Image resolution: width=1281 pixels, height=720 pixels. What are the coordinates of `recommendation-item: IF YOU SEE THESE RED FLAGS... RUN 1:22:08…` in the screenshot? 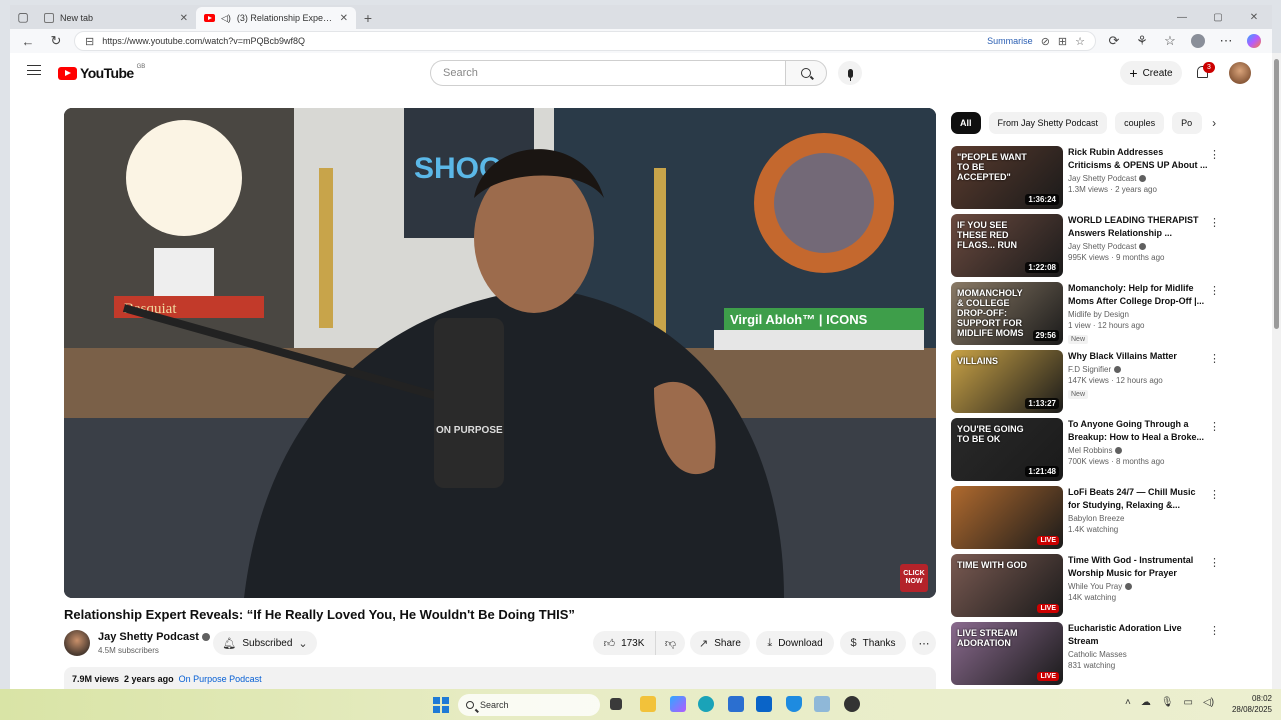 It's located at (1111, 246).